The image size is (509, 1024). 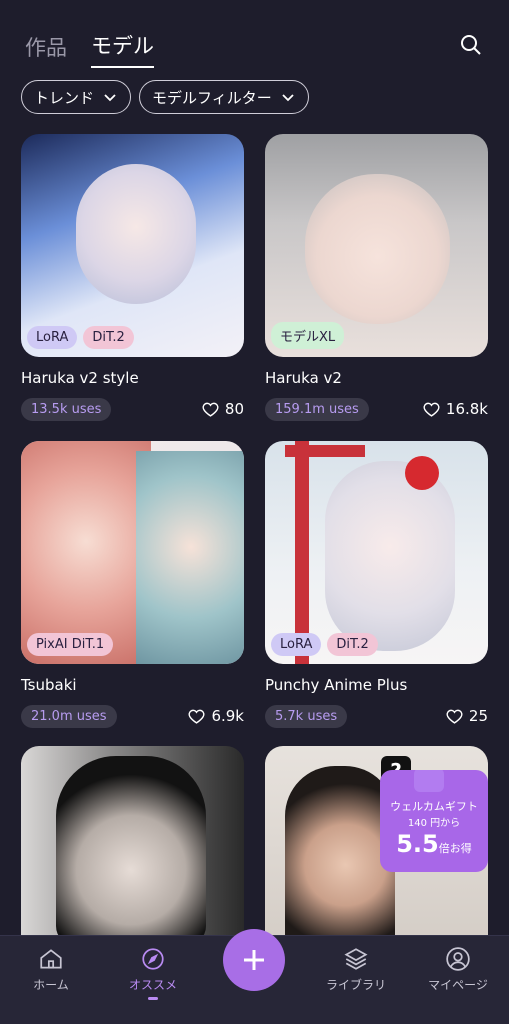 I want to click on likes: 16.8k, so click(x=455, y=409).